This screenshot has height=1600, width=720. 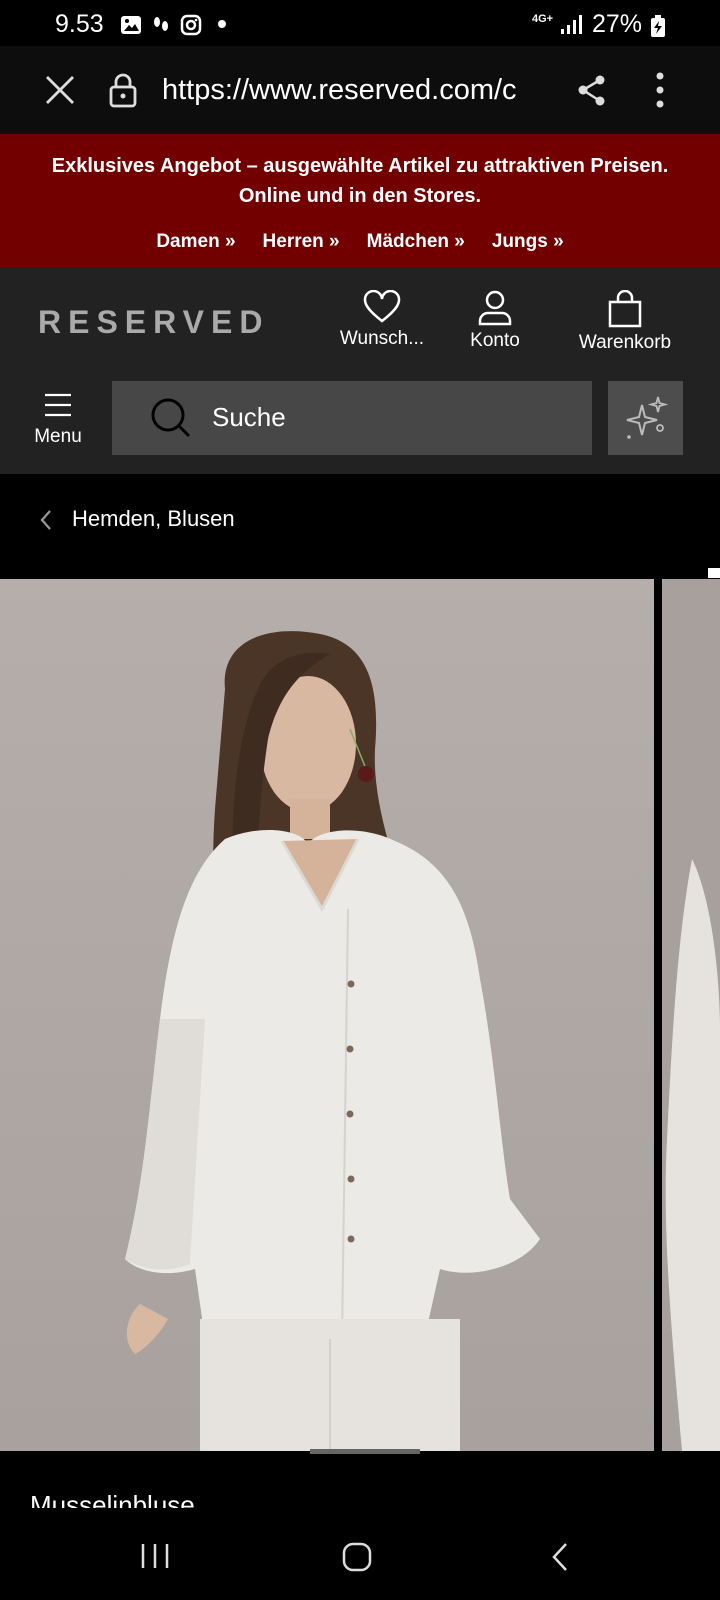 What do you see at coordinates (355, 90) in the screenshot?
I see `url-field: https://www.reserved.com/c` at bounding box center [355, 90].